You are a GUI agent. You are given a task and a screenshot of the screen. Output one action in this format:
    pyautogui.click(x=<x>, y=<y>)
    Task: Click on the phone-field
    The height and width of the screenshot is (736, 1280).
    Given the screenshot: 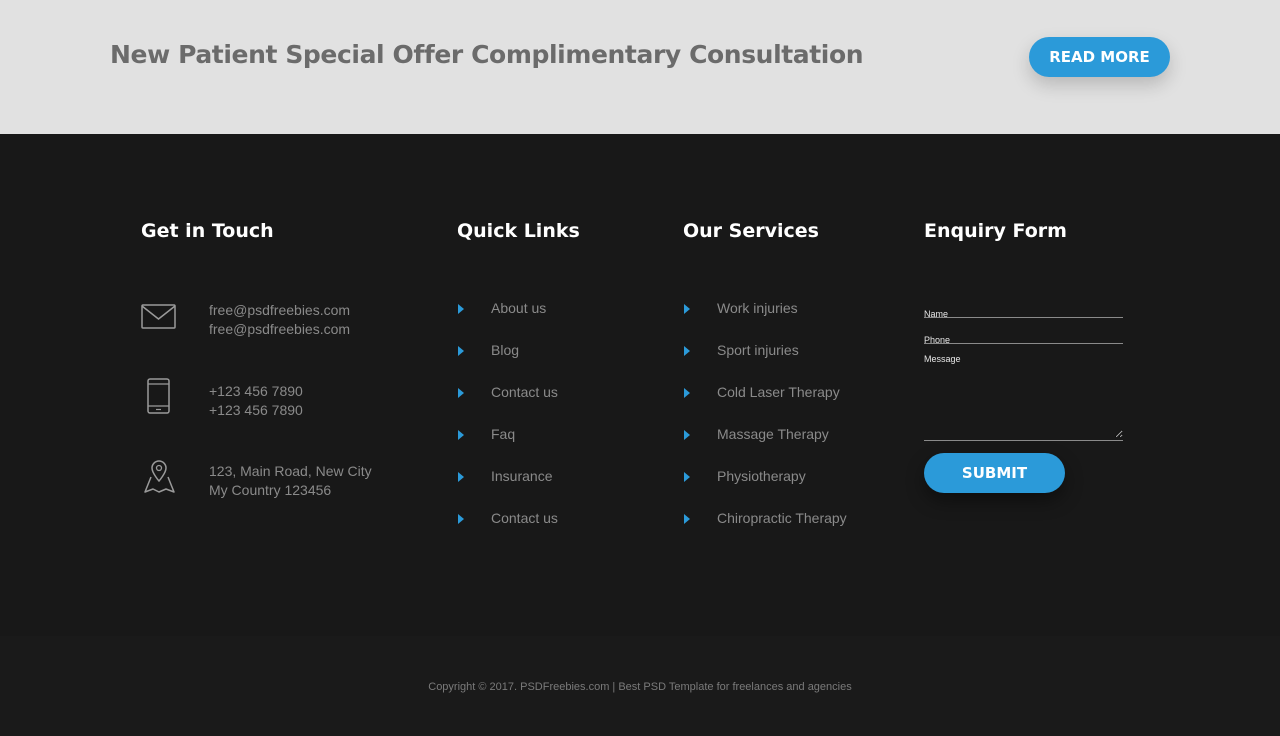 What is the action you would take?
    pyautogui.click(x=1023, y=340)
    